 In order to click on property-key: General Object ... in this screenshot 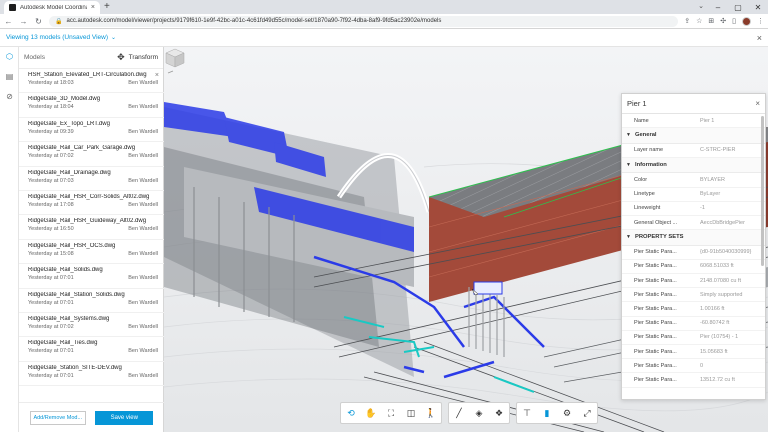, I will do `click(656, 222)`.